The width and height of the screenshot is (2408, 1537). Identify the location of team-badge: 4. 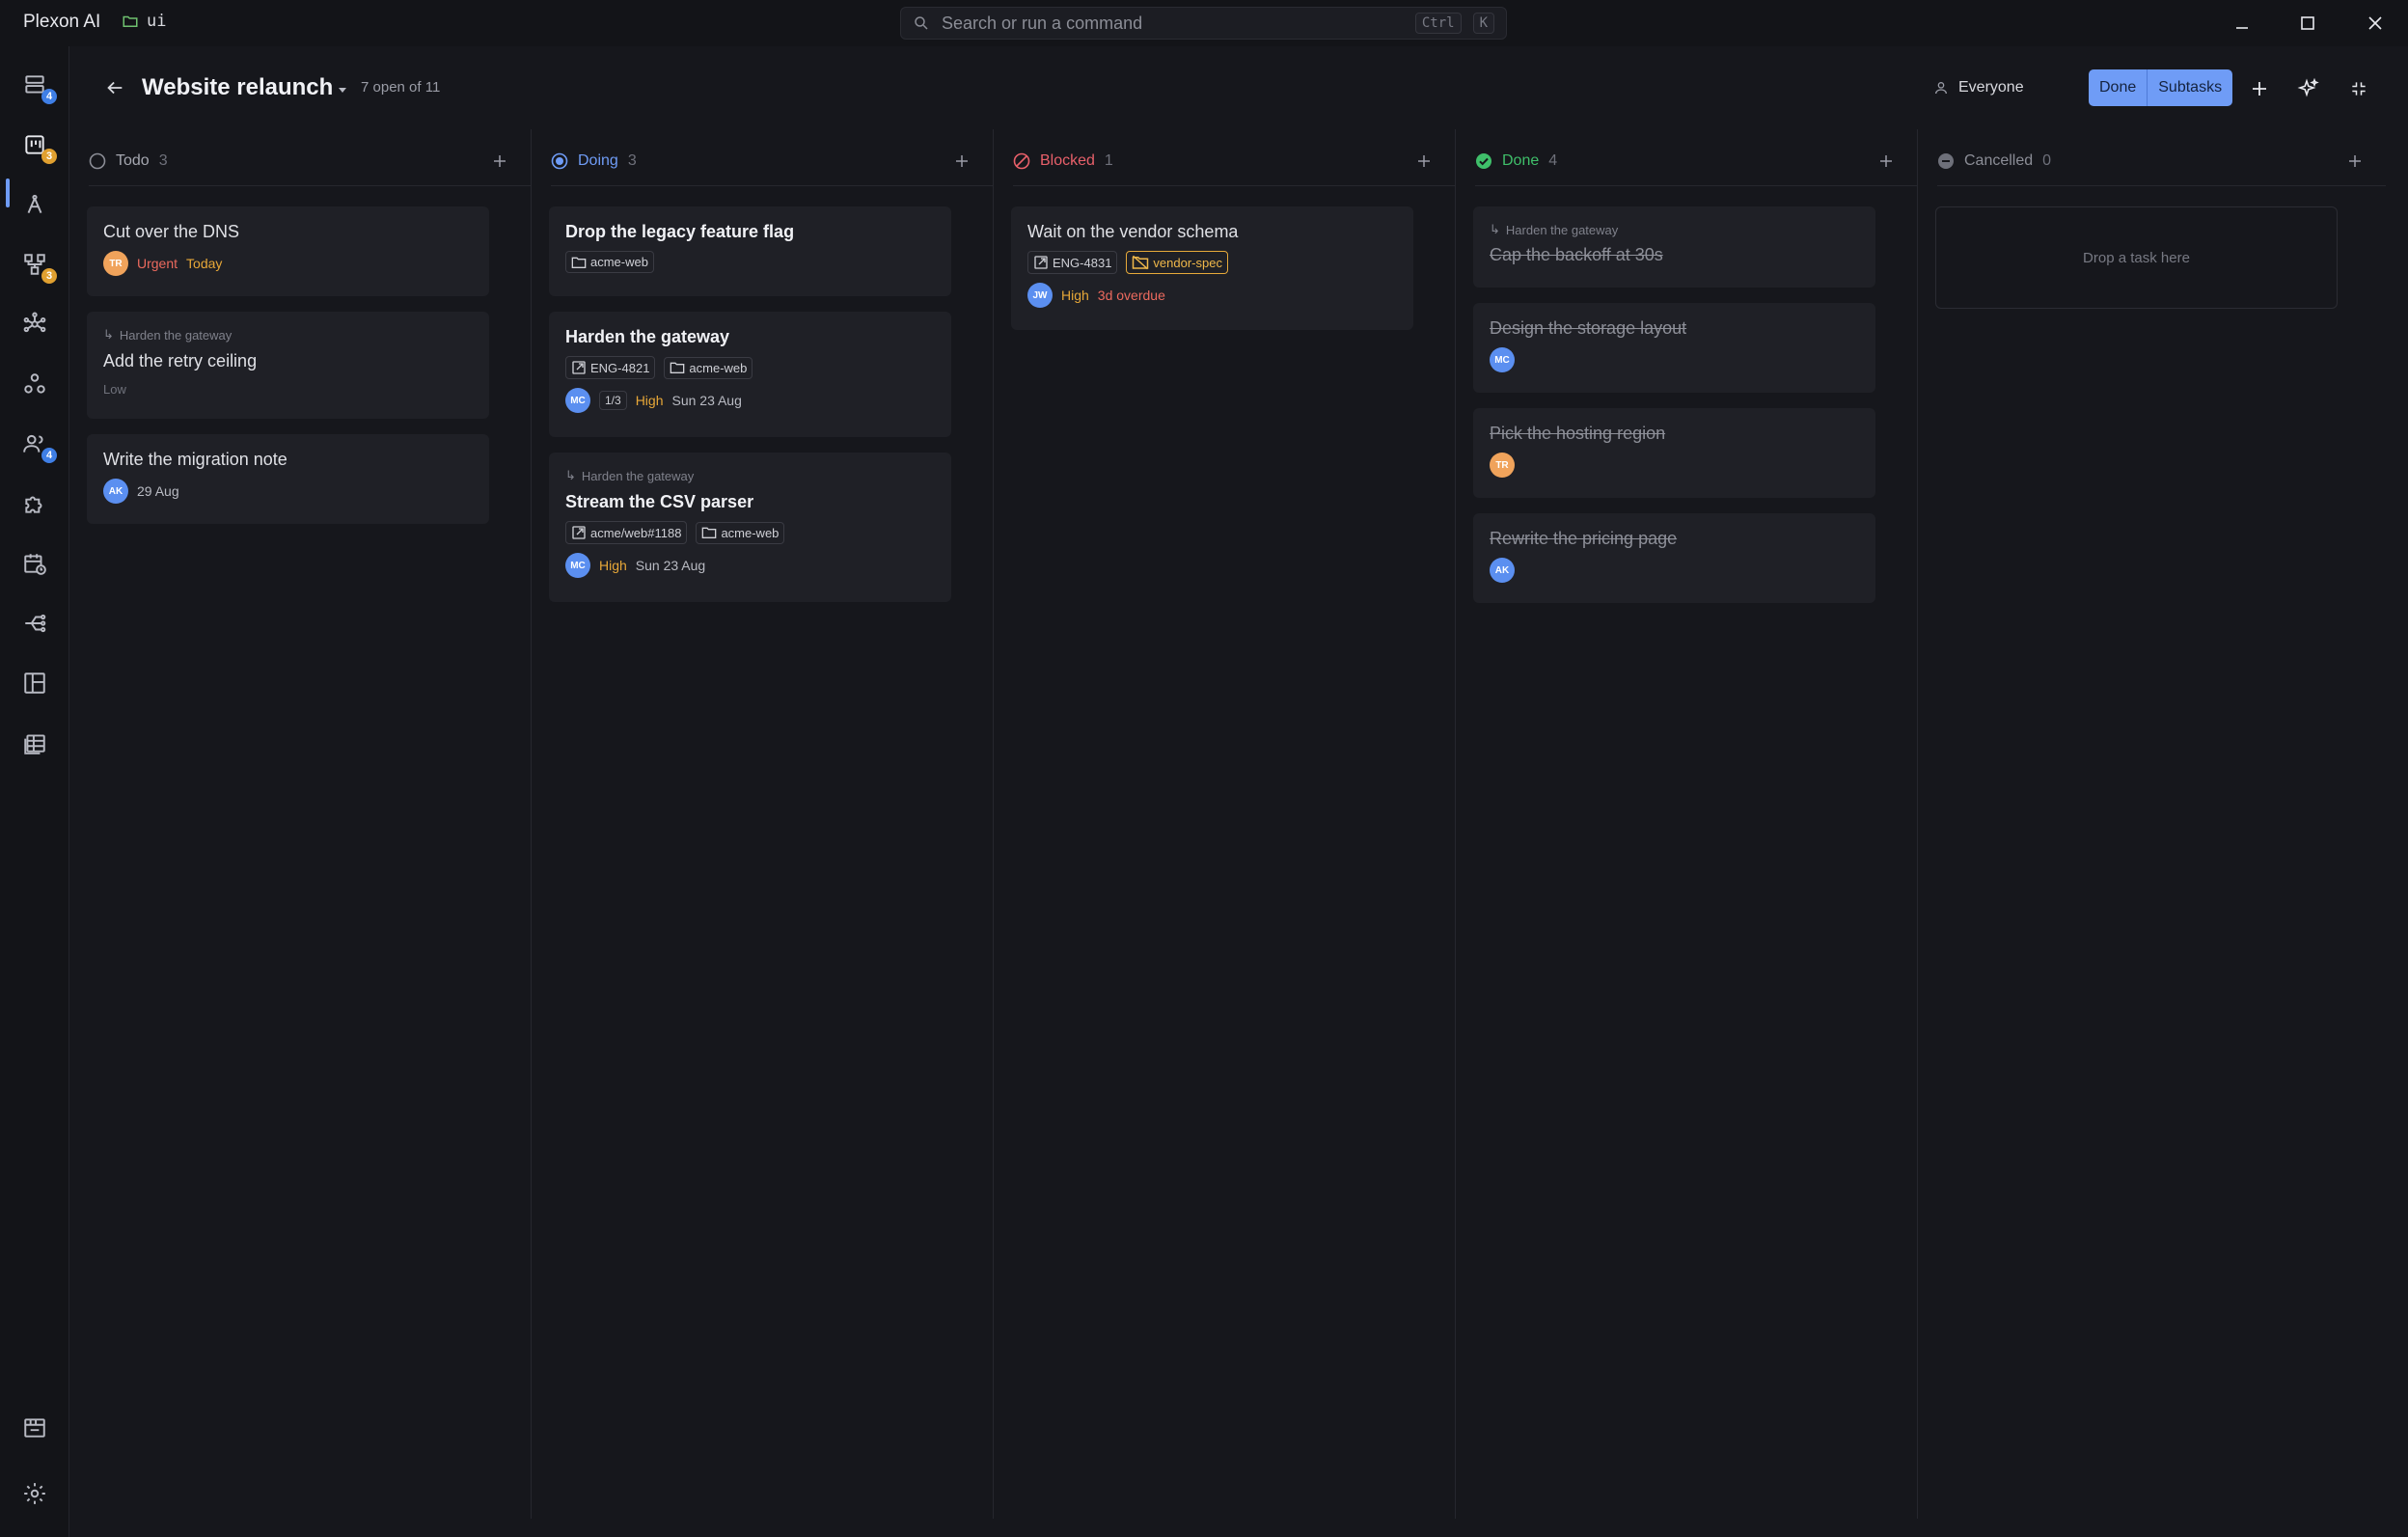
(49, 455).